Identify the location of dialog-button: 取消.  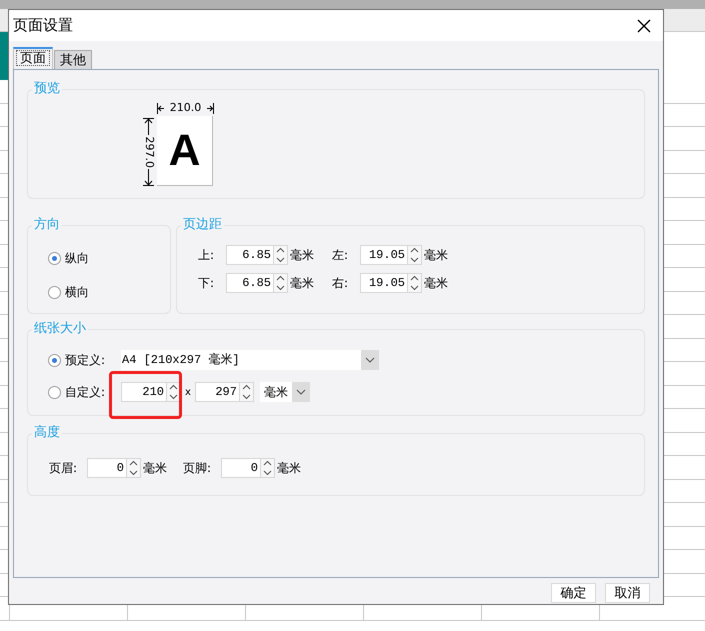
(627, 593).